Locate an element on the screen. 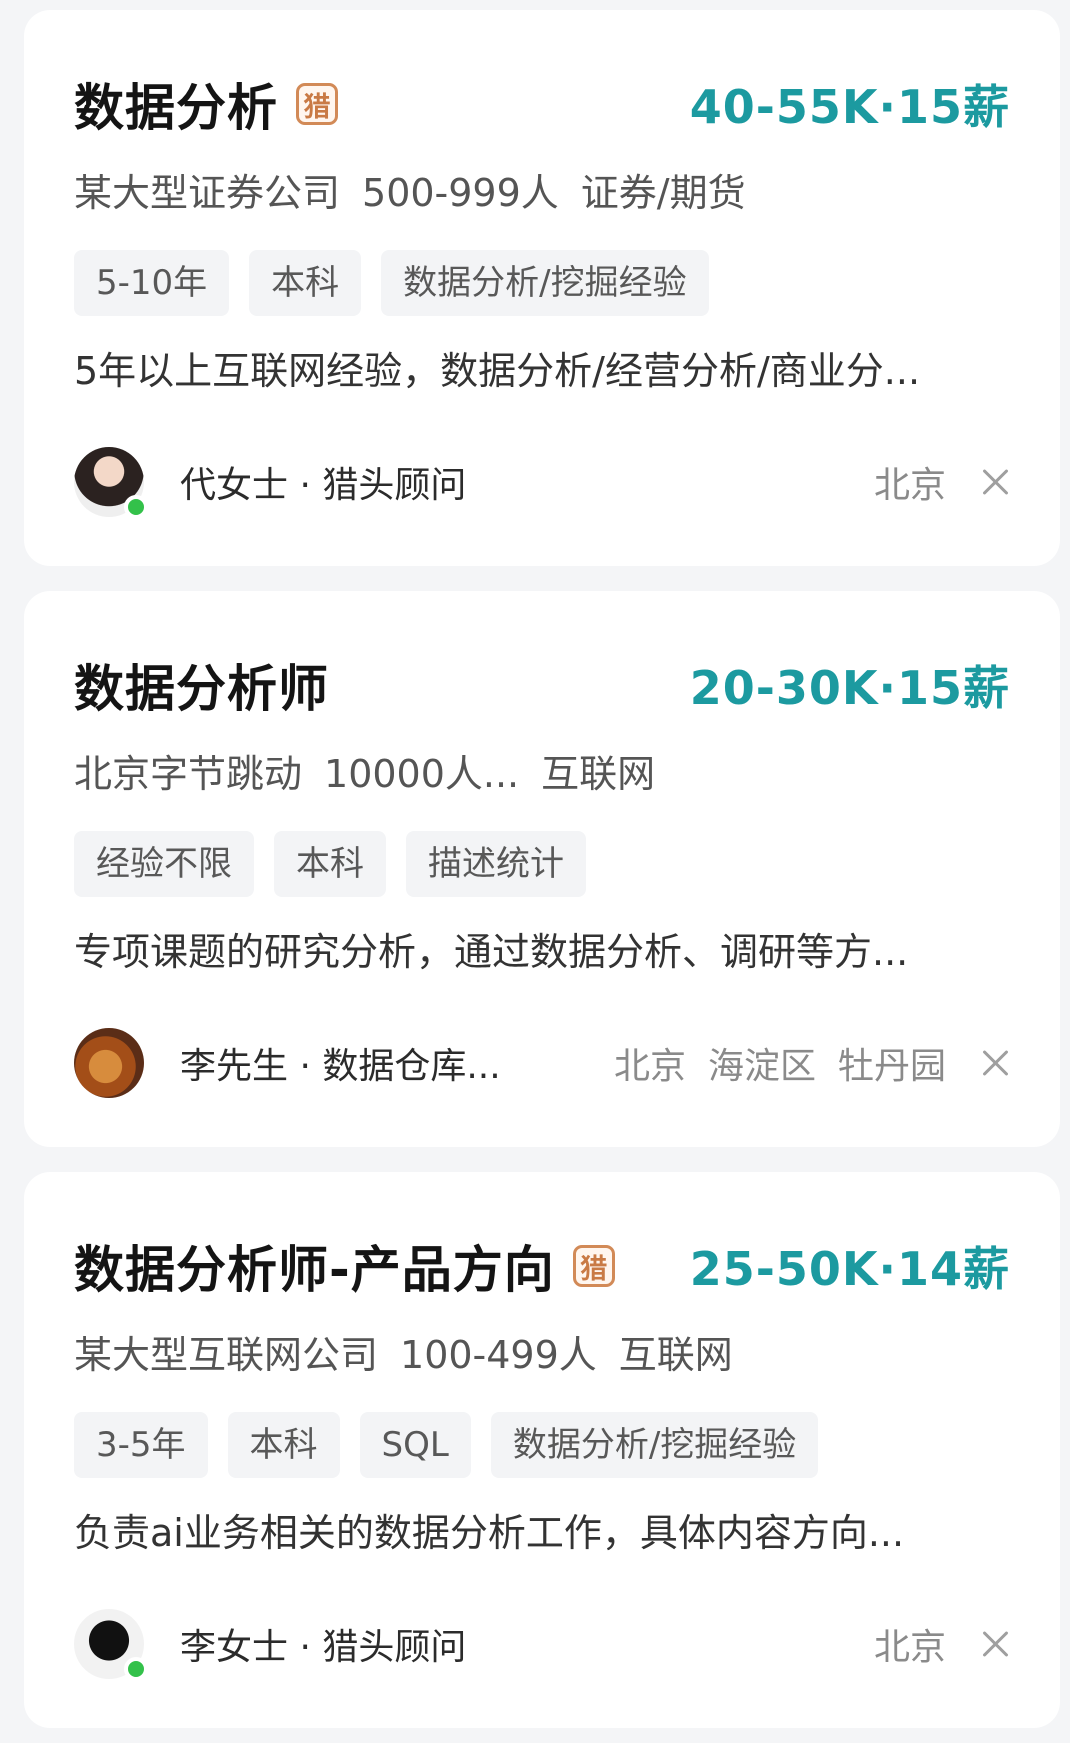 Image resolution: width=1070 pixels, height=1743 pixels. company-info: 北京字节跳动 10000人... 互联网 is located at coordinates (542, 770).